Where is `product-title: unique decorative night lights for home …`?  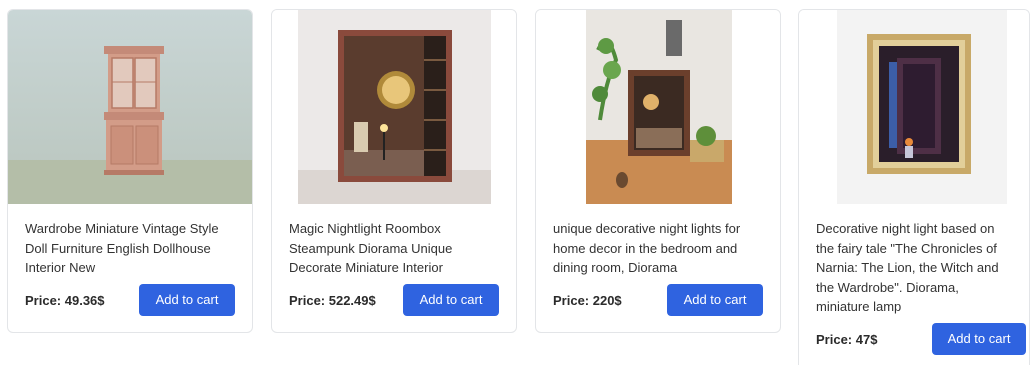
product-title: unique decorative night lights for home … is located at coordinates (647, 248).